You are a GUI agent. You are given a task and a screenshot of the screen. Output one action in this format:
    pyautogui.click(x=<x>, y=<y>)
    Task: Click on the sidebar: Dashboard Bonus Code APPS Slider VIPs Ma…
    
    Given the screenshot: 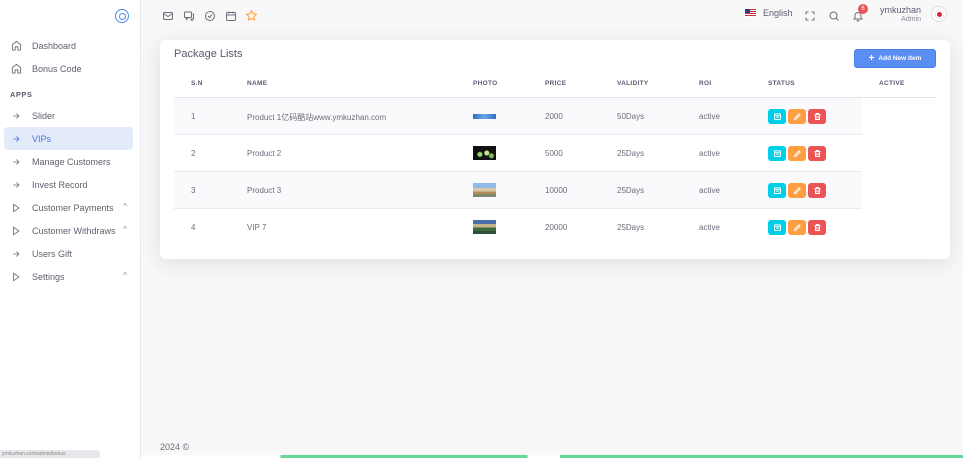 What is the action you would take?
    pyautogui.click(x=70, y=229)
    